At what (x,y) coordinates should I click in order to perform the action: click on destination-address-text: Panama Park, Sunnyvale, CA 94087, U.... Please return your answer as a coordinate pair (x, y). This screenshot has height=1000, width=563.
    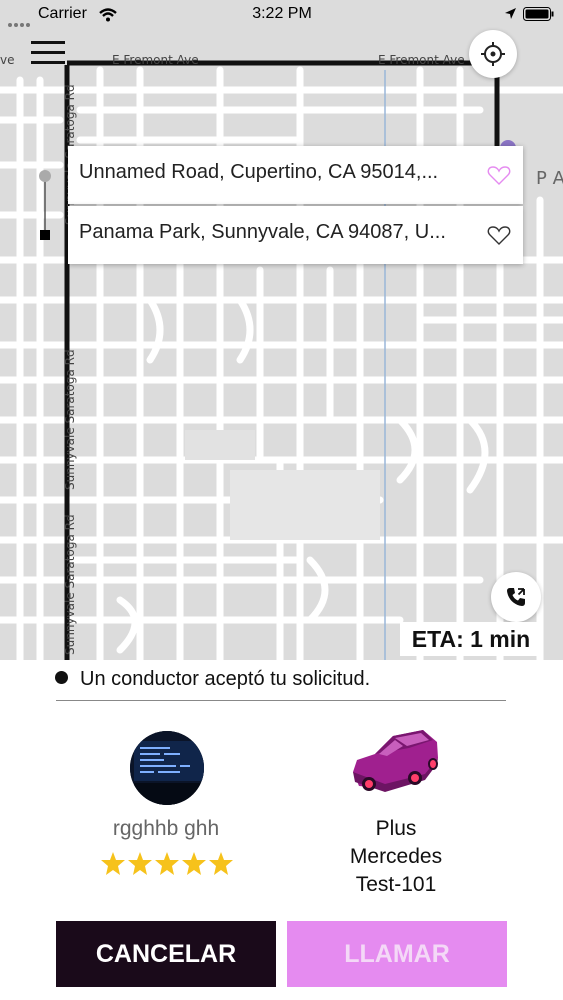
    Looking at the image, I should click on (262, 232).